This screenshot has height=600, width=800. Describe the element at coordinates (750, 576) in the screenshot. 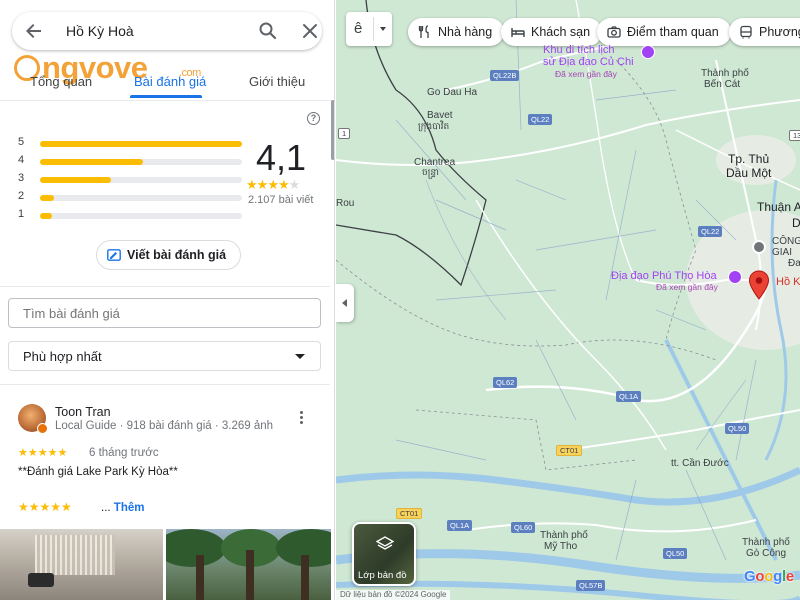

I see `google-logo-letter: G` at that location.